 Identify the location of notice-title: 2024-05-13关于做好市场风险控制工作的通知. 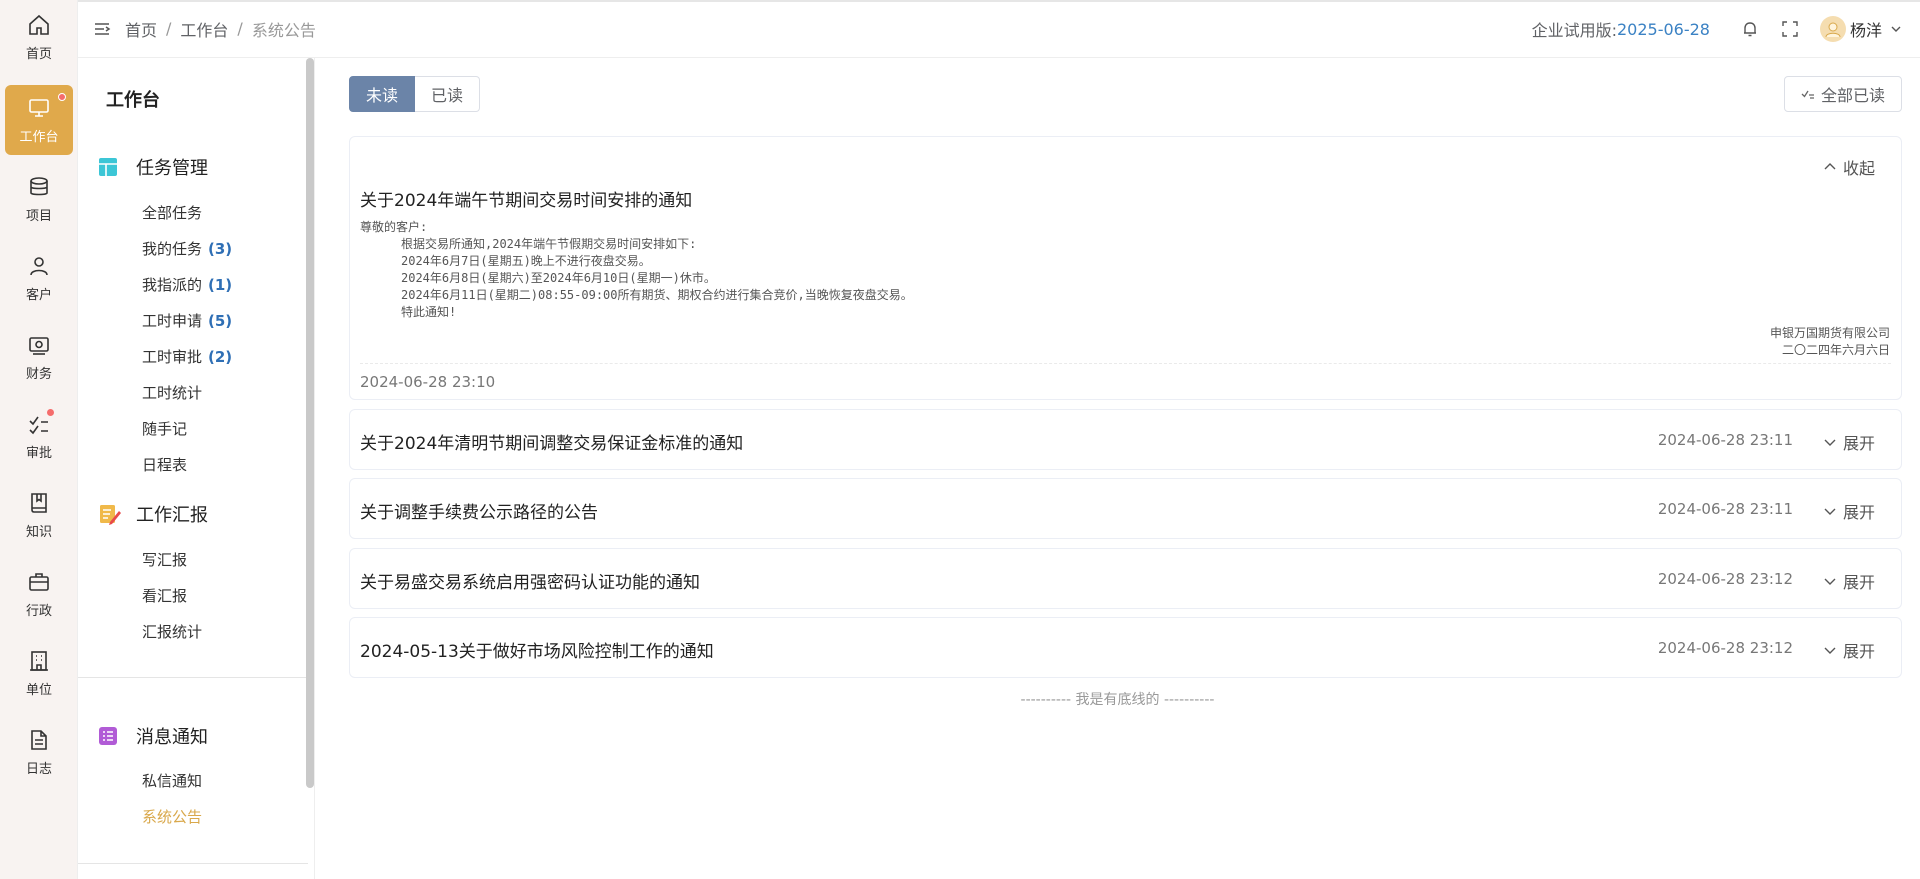
(537, 649).